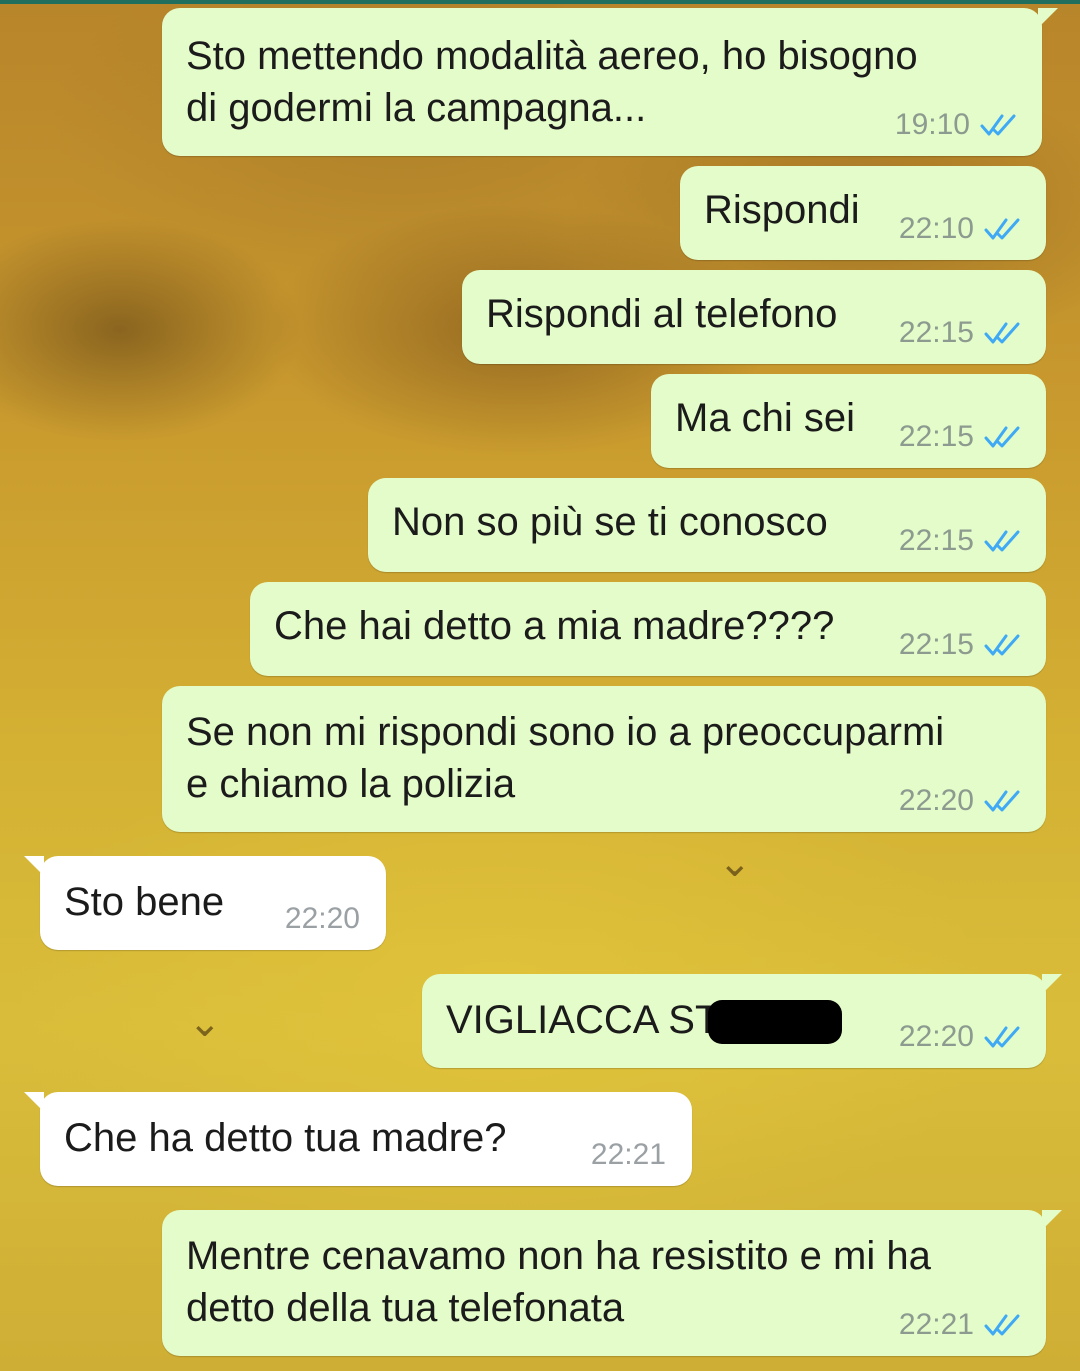 The width and height of the screenshot is (1080, 1371). I want to click on message-bubble-incoming: Sto bene 22:20, so click(205, 903).